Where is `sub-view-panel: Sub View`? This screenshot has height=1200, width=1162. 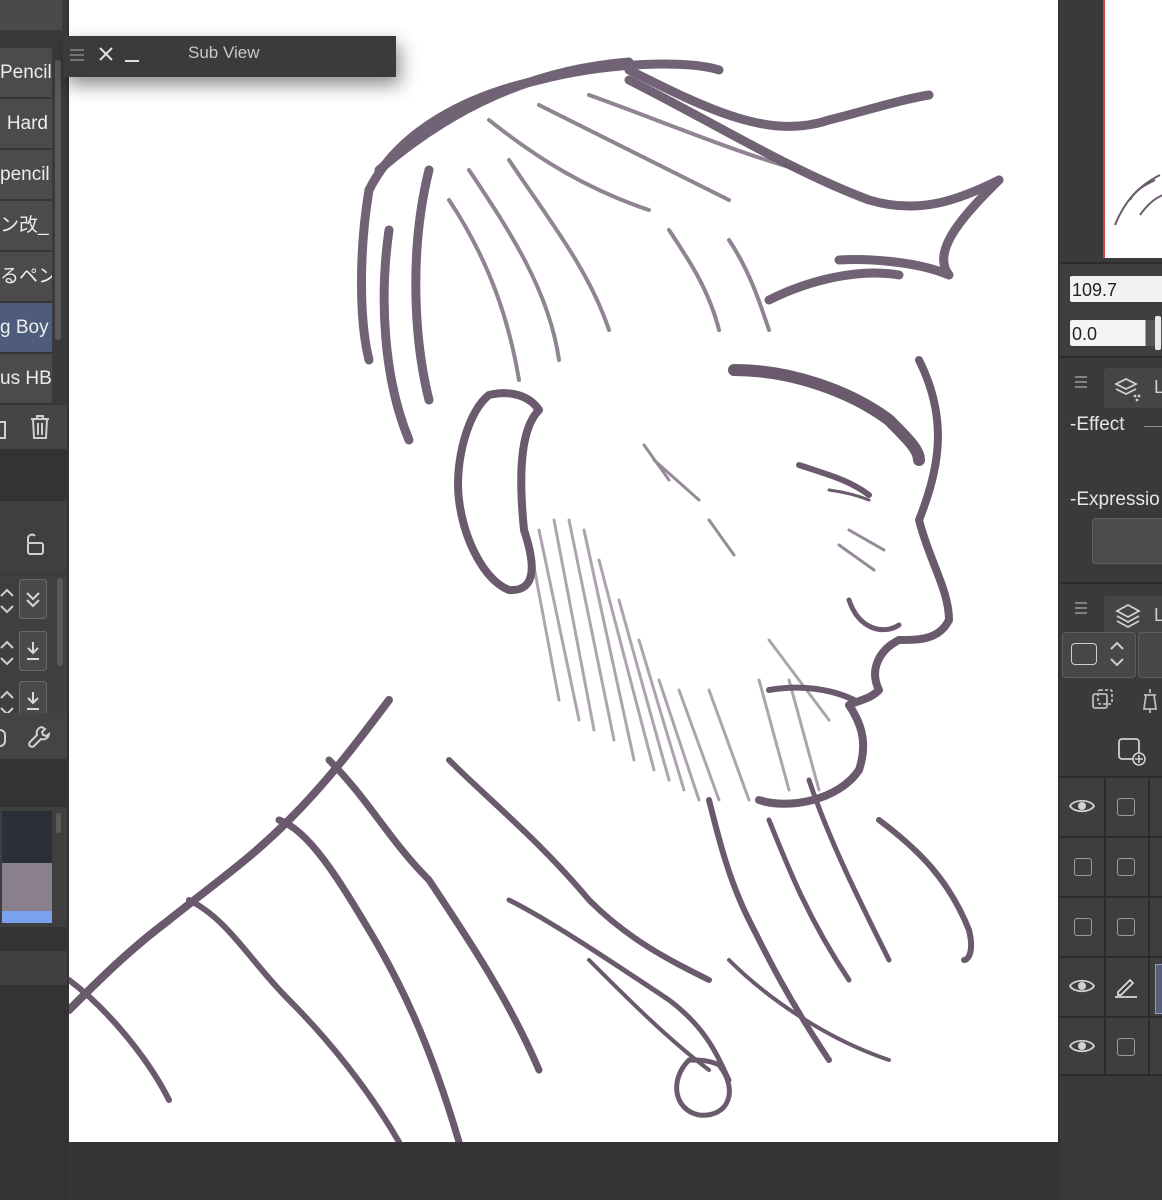
sub-view-panel: Sub View is located at coordinates (229, 56).